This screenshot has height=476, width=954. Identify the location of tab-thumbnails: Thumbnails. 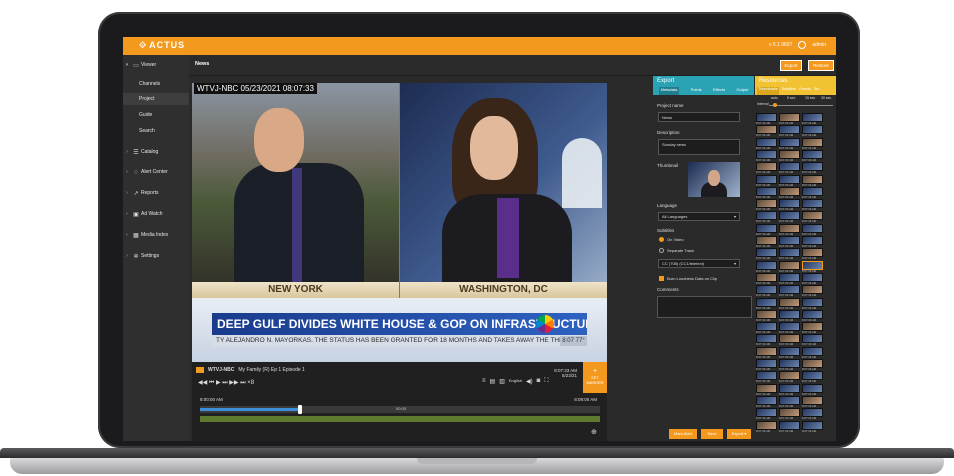
(768, 91).